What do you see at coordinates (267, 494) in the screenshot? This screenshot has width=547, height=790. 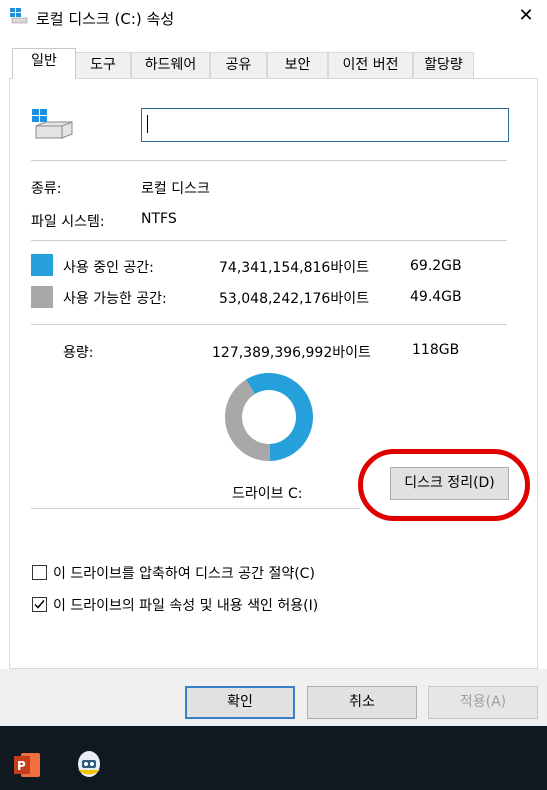 I see `drive-letter-label: 드라이브 C:` at bounding box center [267, 494].